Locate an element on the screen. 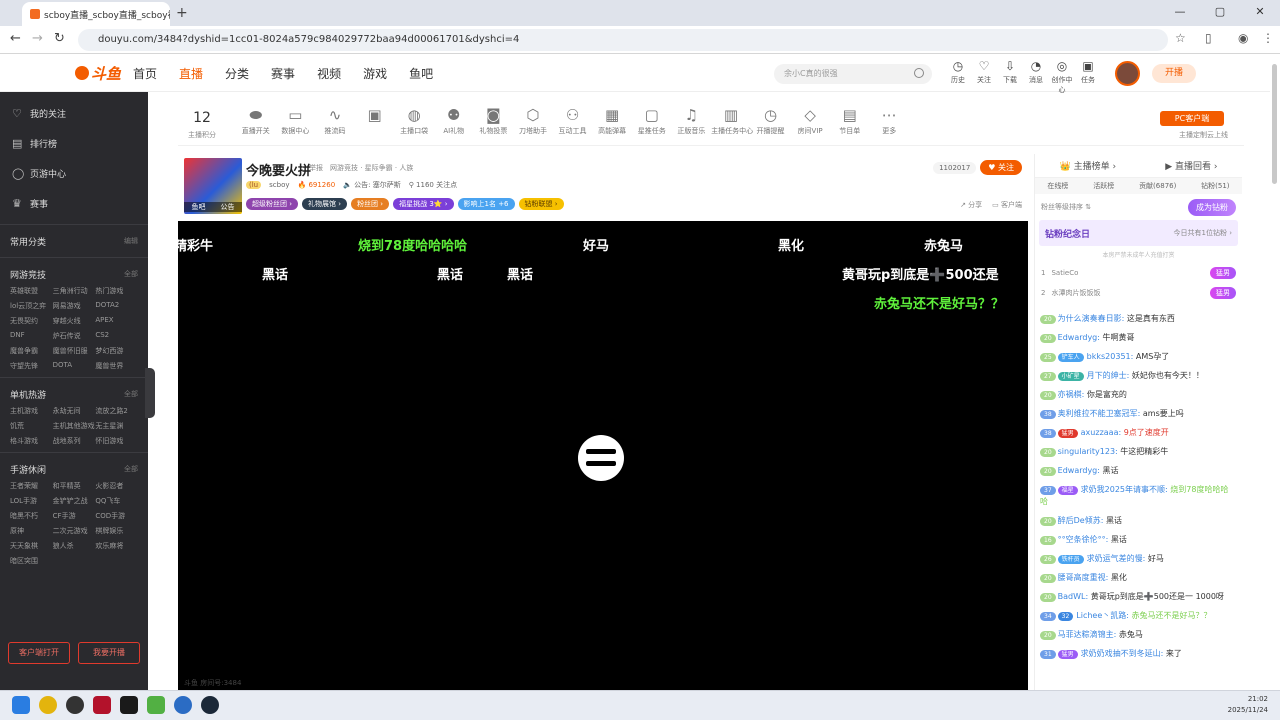 This screenshot has height=720, width=1280. room-badge: 超级粉丝团 › is located at coordinates (272, 204).